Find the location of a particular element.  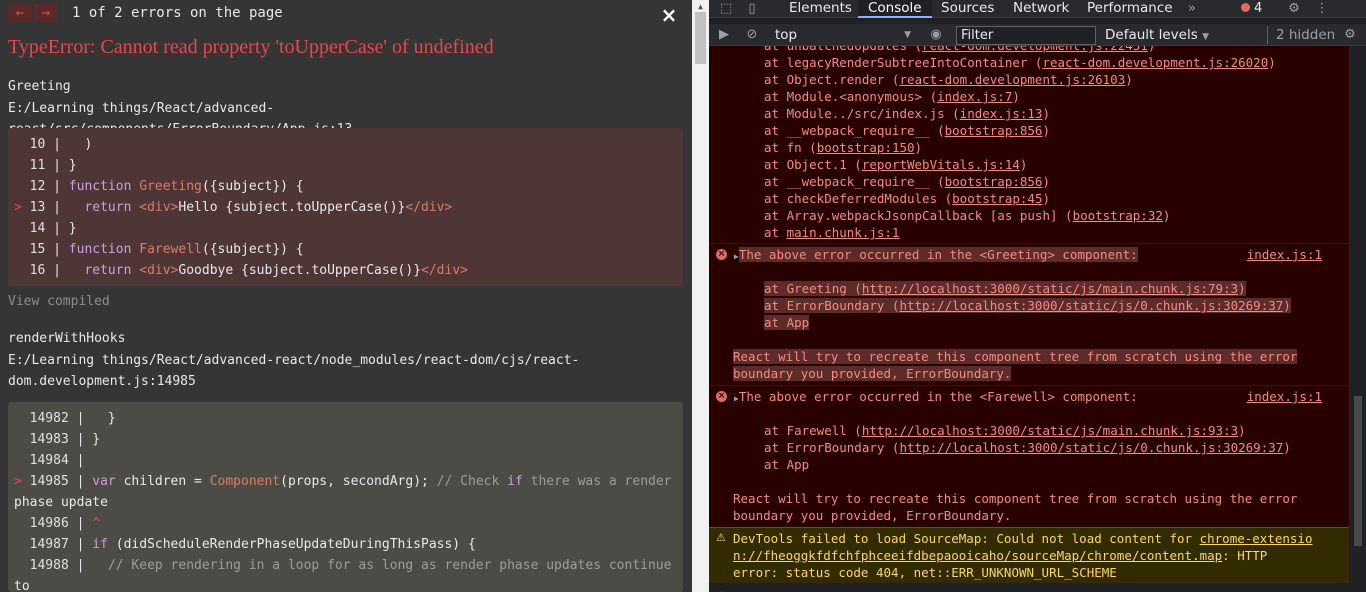

stack-line: at Module../src/index.js (index.js:13) is located at coordinates (907, 113).